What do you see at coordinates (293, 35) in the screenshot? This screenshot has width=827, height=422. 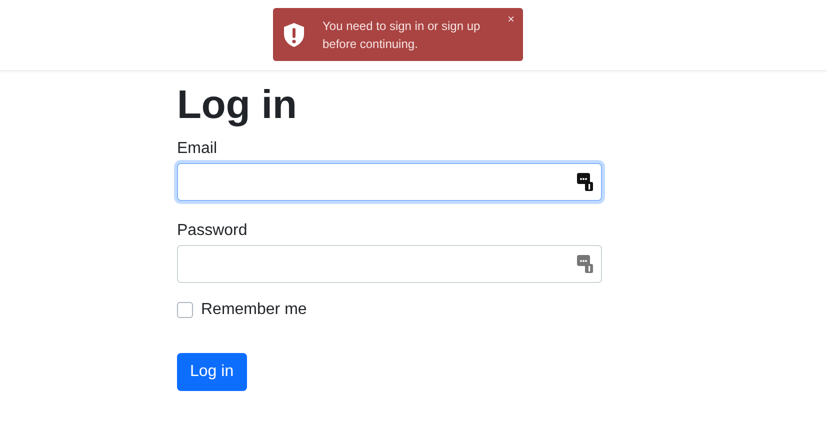 I see `shield-alert-icon` at bounding box center [293, 35].